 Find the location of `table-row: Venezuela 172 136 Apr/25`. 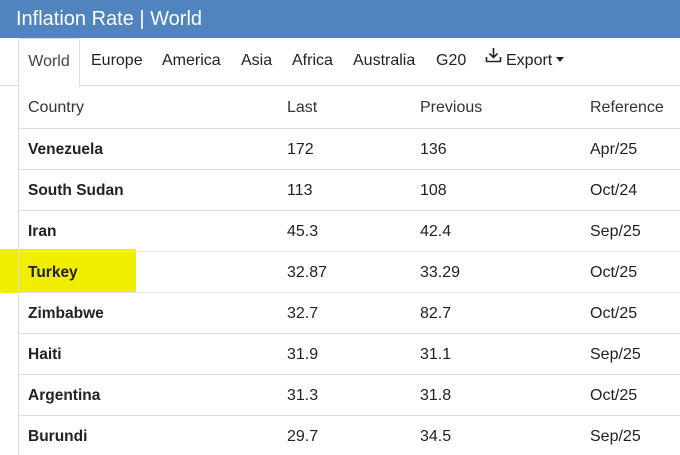

table-row: Venezuela 172 136 Apr/25 is located at coordinates (349, 149).